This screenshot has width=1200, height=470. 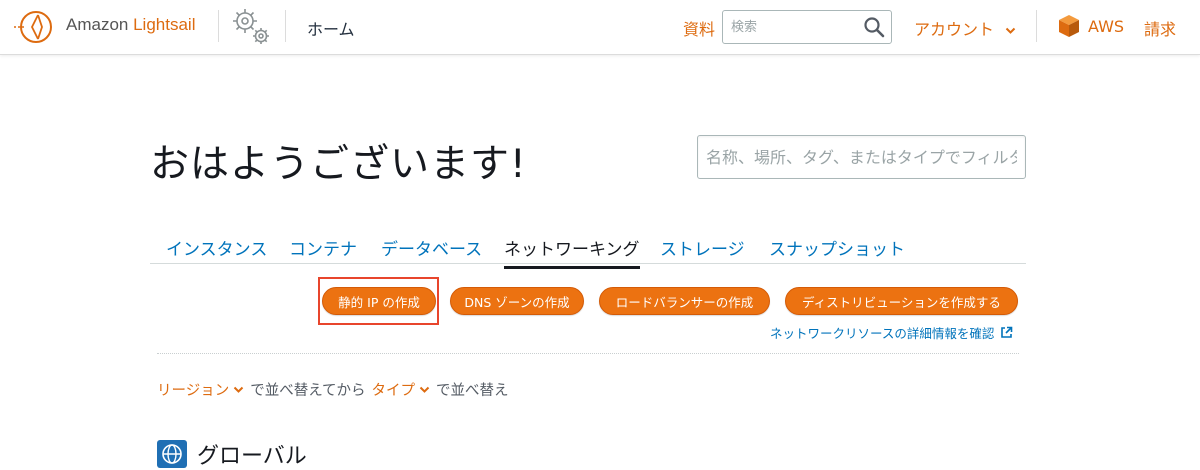 What do you see at coordinates (338, 164) in the screenshot?
I see `page-title: おはようございます!` at bounding box center [338, 164].